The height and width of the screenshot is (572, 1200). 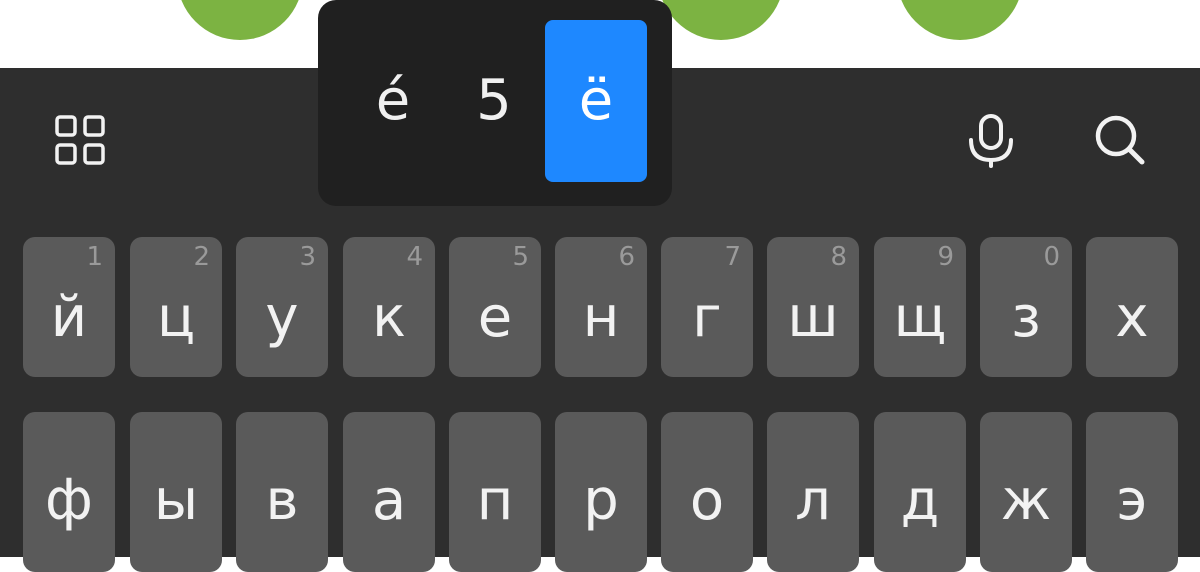 I want to click on key-э: э, so click(x=1132, y=492).